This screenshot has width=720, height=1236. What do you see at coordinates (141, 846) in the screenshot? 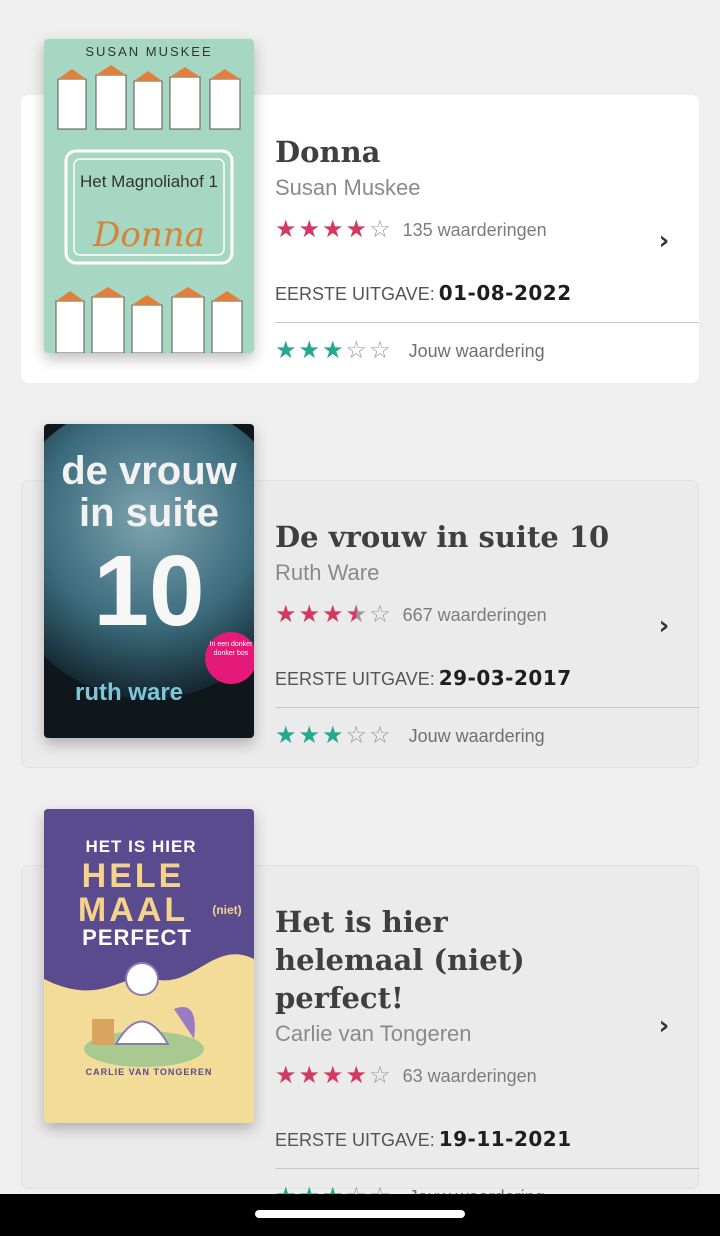
I see `cover-line1: HET IS HIER` at bounding box center [141, 846].